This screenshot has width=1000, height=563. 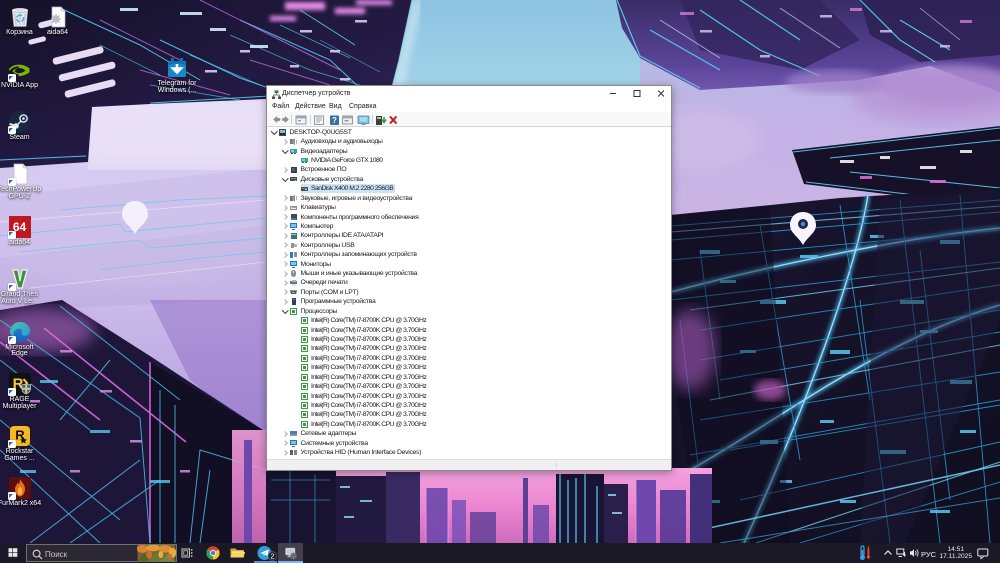 I want to click on svg-text: 2, so click(x=272, y=556).